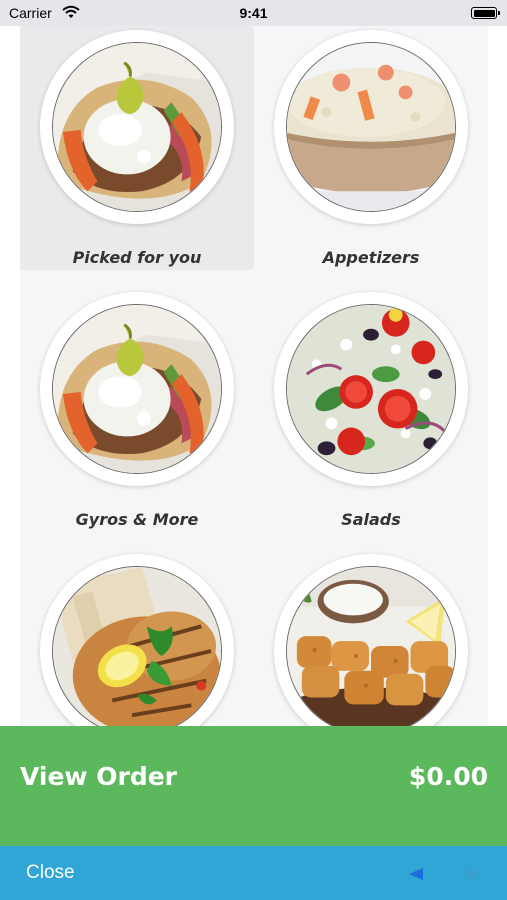 This screenshot has width=507, height=900. I want to click on order-total: $0.00, so click(448, 776).